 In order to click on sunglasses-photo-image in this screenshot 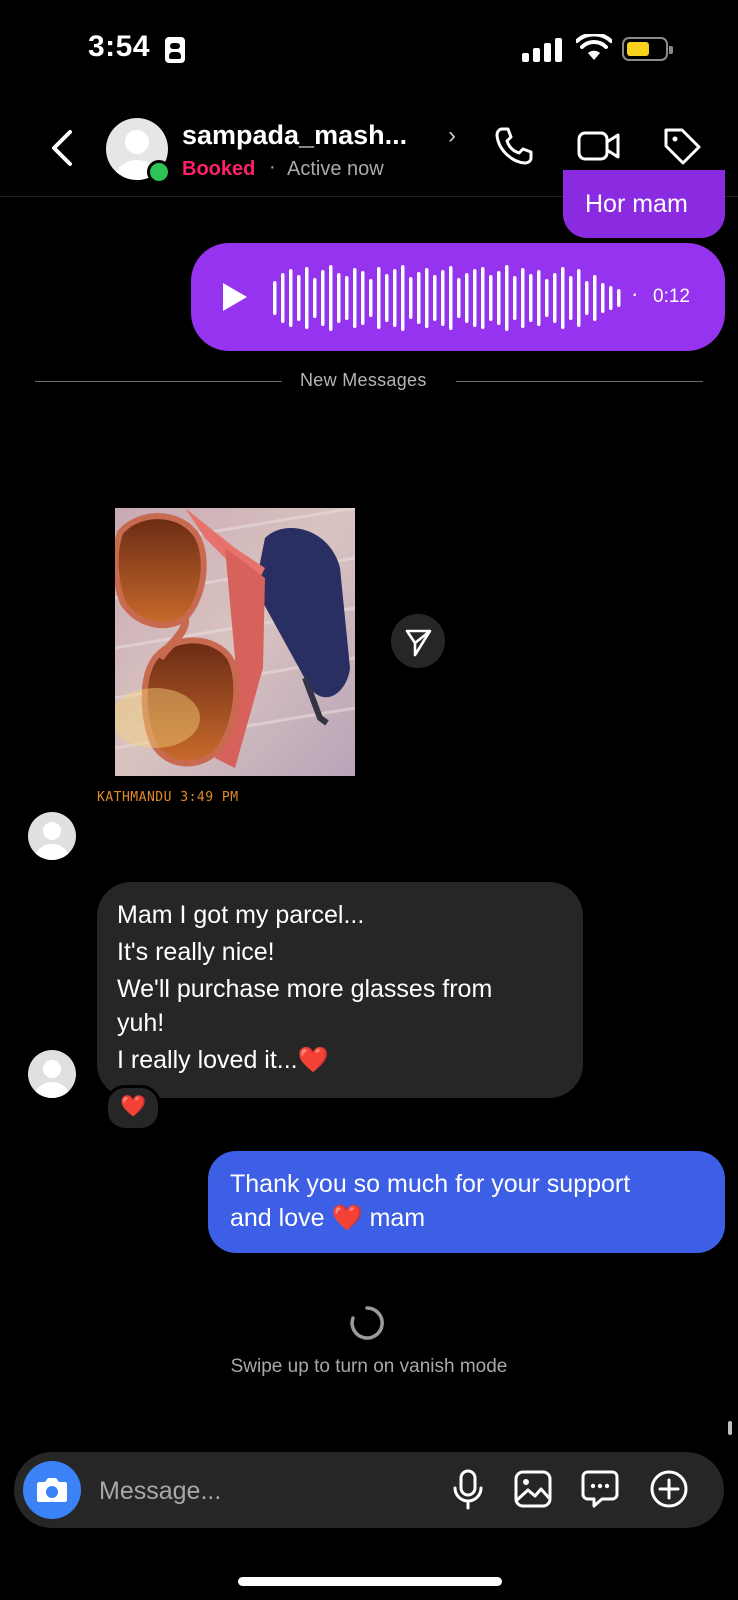, I will do `click(235, 642)`.